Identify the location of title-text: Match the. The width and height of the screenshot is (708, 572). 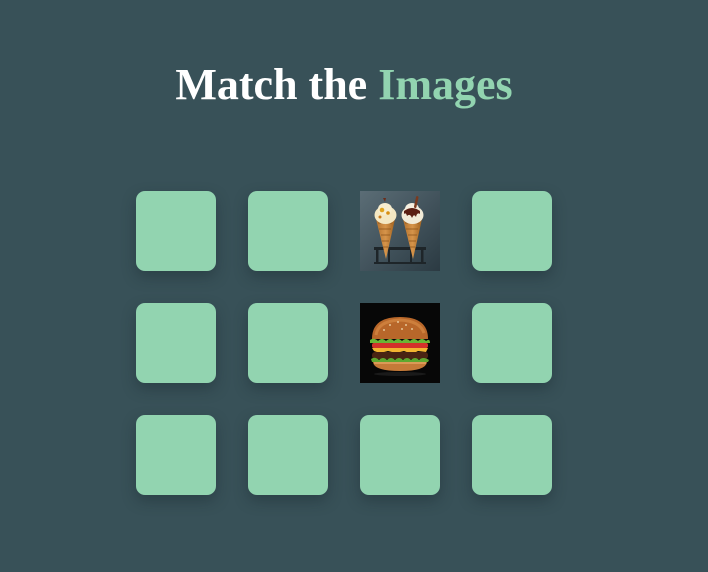
(271, 84).